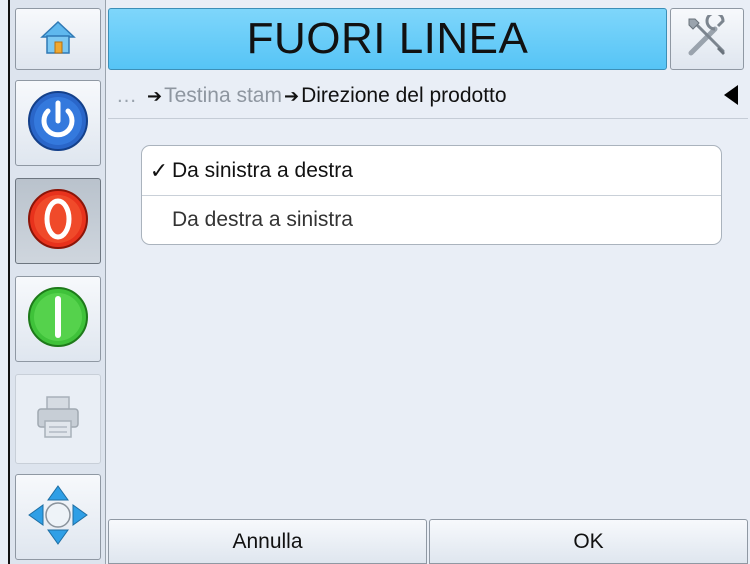 This screenshot has width=750, height=564. Describe the element at coordinates (428, 541) in the screenshot. I see `dialog-footer: Annulla OK` at that location.